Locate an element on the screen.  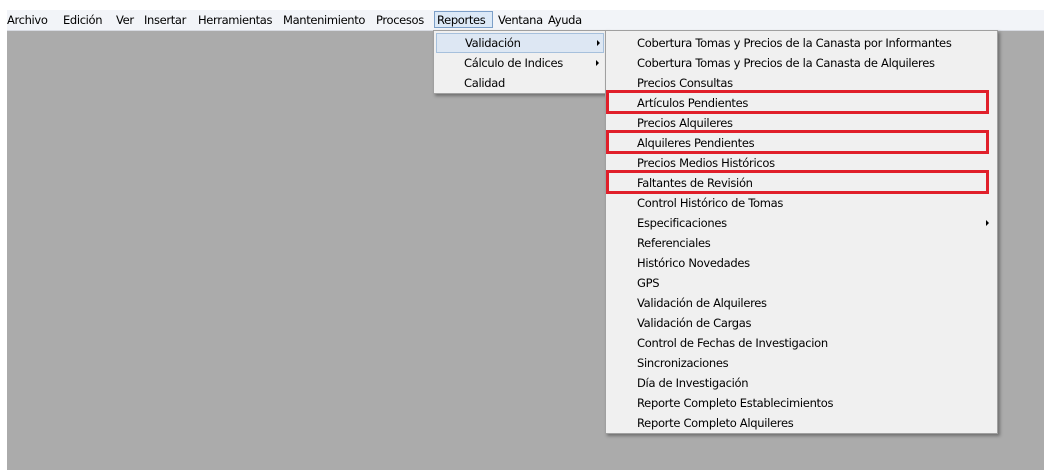
menu-ayuda: Ayuda is located at coordinates (565, 20).